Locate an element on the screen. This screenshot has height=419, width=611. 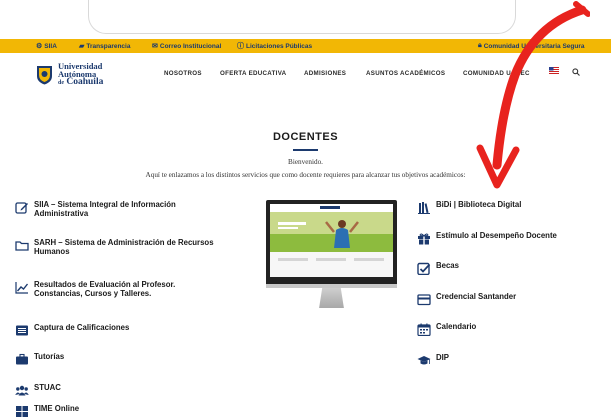
service-link-dip: DIP is located at coordinates (433, 360).